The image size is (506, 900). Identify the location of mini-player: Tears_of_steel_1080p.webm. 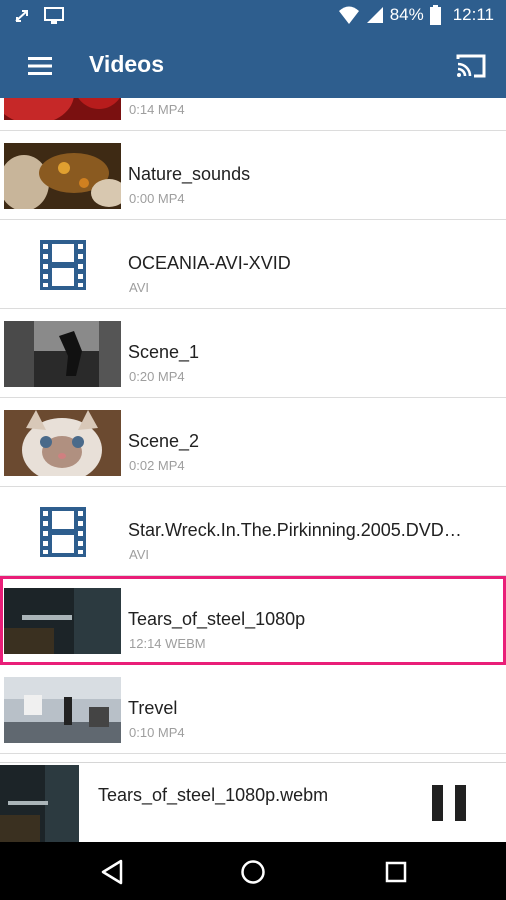
(253, 802).